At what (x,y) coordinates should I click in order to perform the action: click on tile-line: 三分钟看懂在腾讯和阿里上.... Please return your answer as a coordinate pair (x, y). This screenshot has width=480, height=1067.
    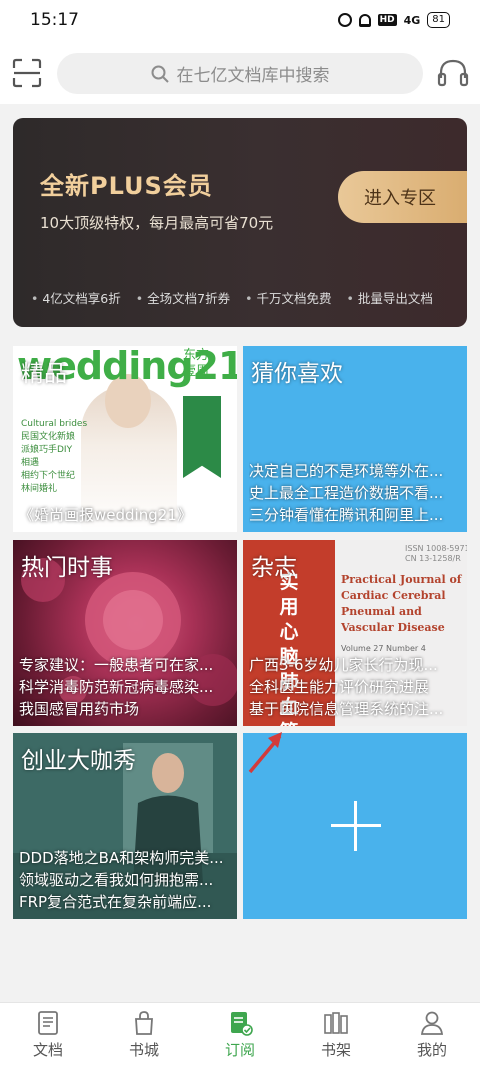
    Looking at the image, I should click on (346, 515).